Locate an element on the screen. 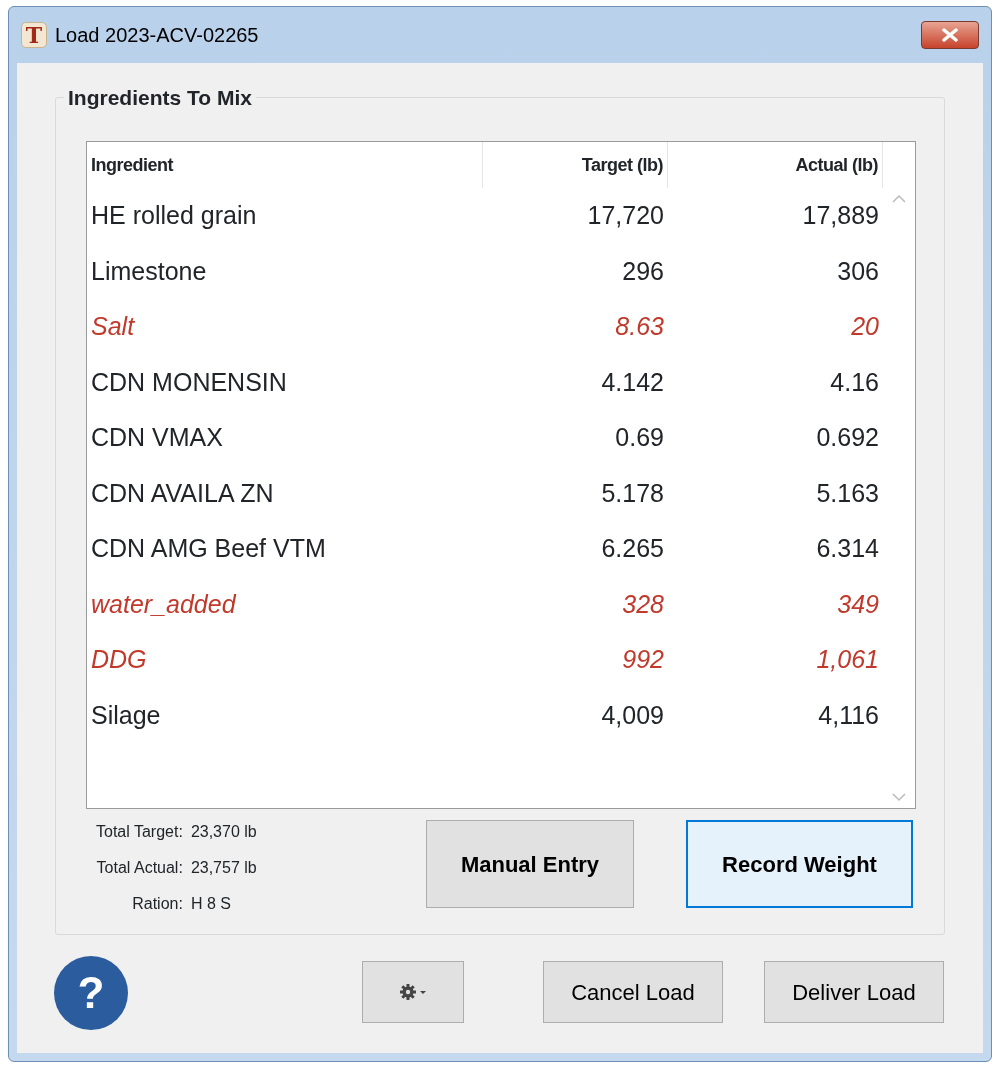 The image size is (1000, 1074). action-button: Record Weight is located at coordinates (799, 864).